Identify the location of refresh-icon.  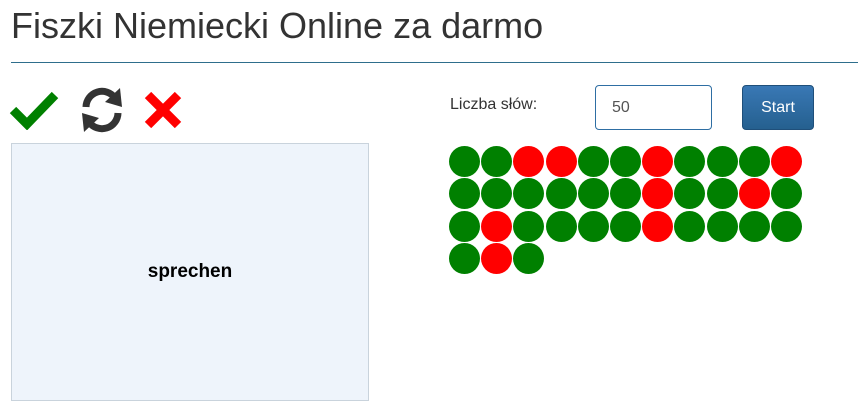
(102, 110).